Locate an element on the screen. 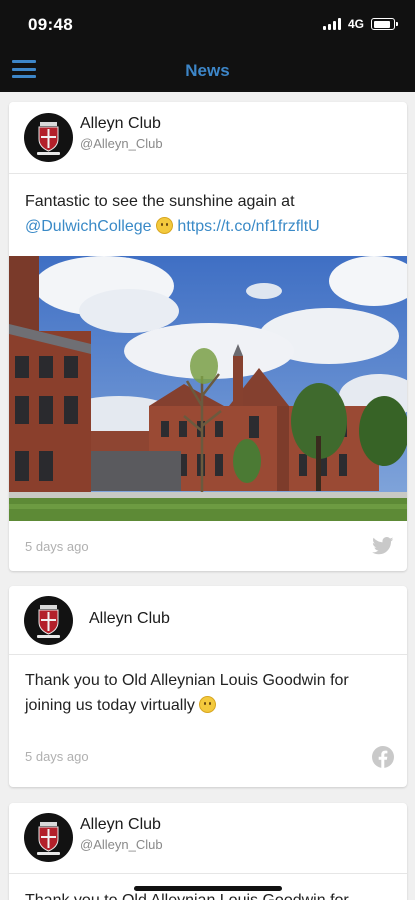 Image resolution: width=415 pixels, height=900 pixels. status-icons: 4G is located at coordinates (360, 24).